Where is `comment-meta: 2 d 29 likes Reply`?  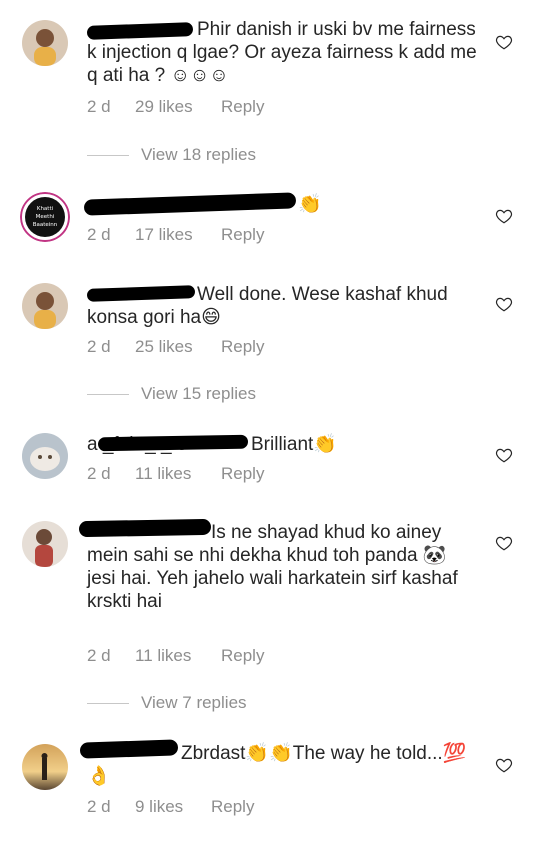
comment-meta: 2 d 29 likes Reply is located at coordinates (175, 107).